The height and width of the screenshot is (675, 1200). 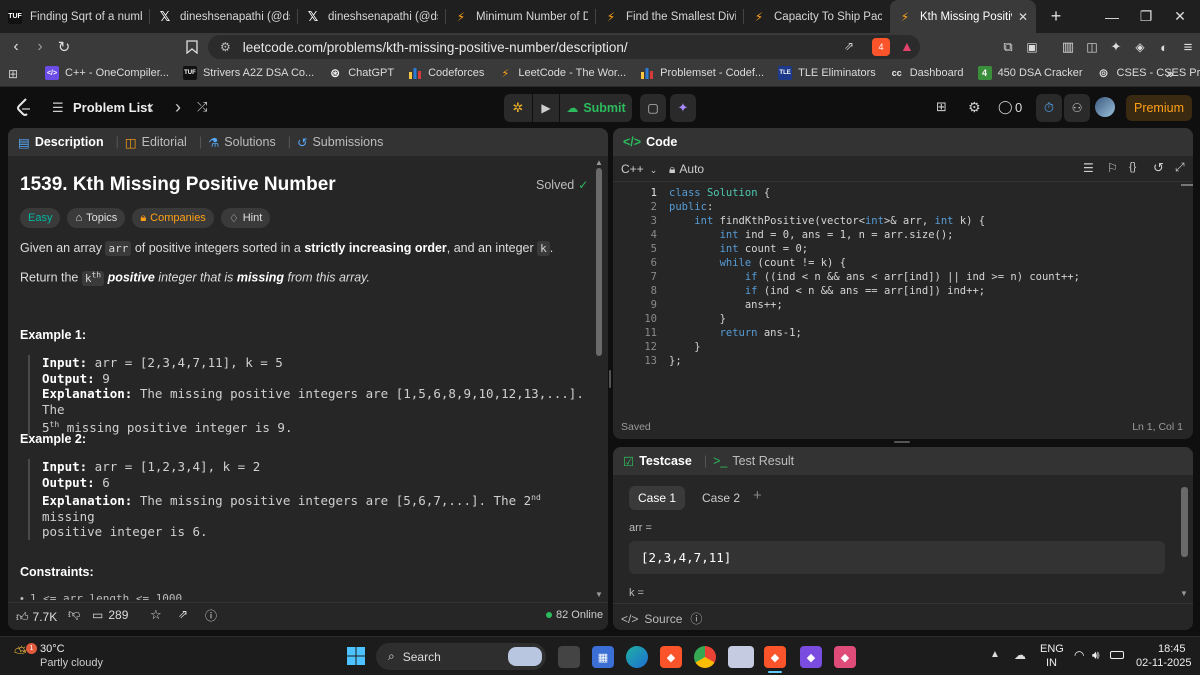 What do you see at coordinates (518, 108) in the screenshot?
I see `debug-icon: ✲` at bounding box center [518, 108].